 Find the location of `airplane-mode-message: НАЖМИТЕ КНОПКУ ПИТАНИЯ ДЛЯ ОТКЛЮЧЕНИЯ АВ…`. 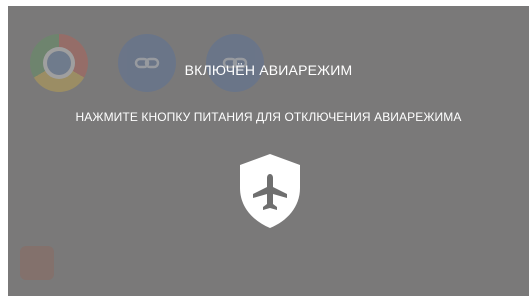

airplane-mode-message: НАЖМИТЕ КНОПКУ ПИТАНИЯ ДЛЯ ОТКЛЮЧЕНИЯ АВ… is located at coordinates (268, 117).